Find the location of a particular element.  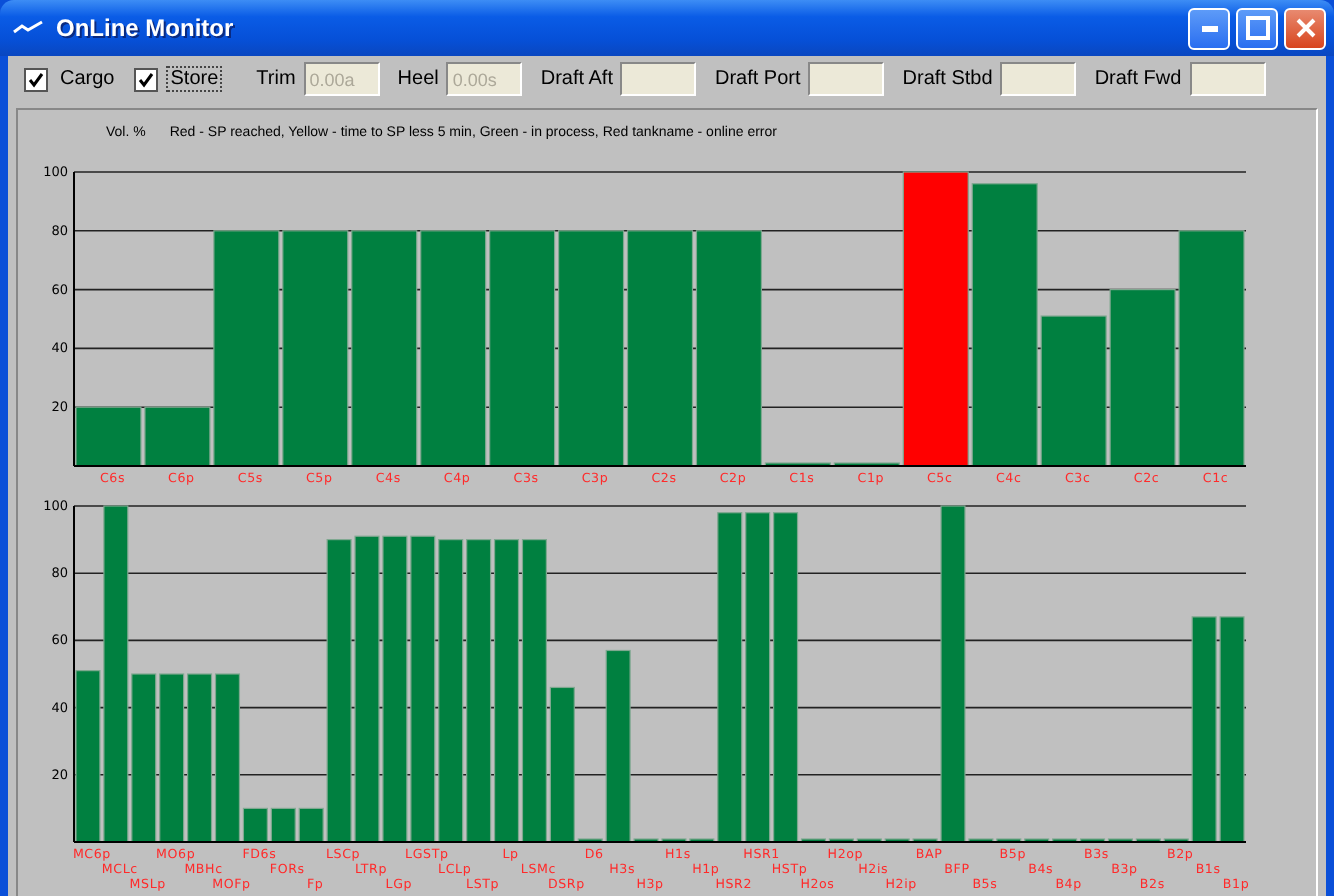

app-icon is located at coordinates (28, 28).